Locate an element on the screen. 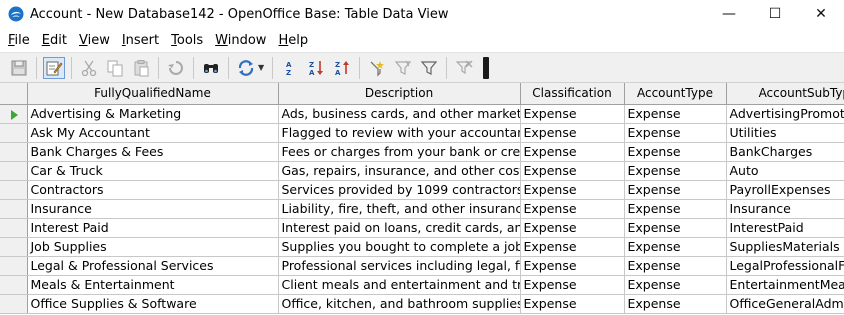  cell-fullyqualifiedname: Insurance is located at coordinates (153, 209).